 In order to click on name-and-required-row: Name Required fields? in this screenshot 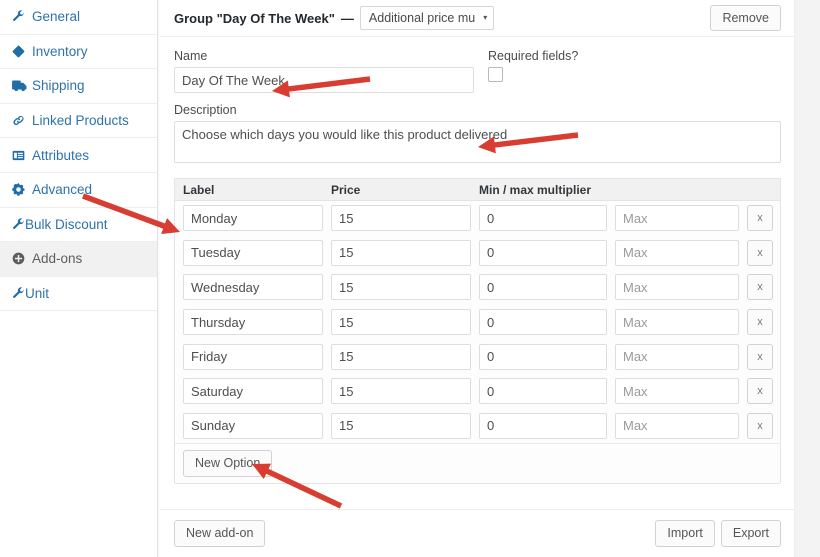, I will do `click(477, 71)`.